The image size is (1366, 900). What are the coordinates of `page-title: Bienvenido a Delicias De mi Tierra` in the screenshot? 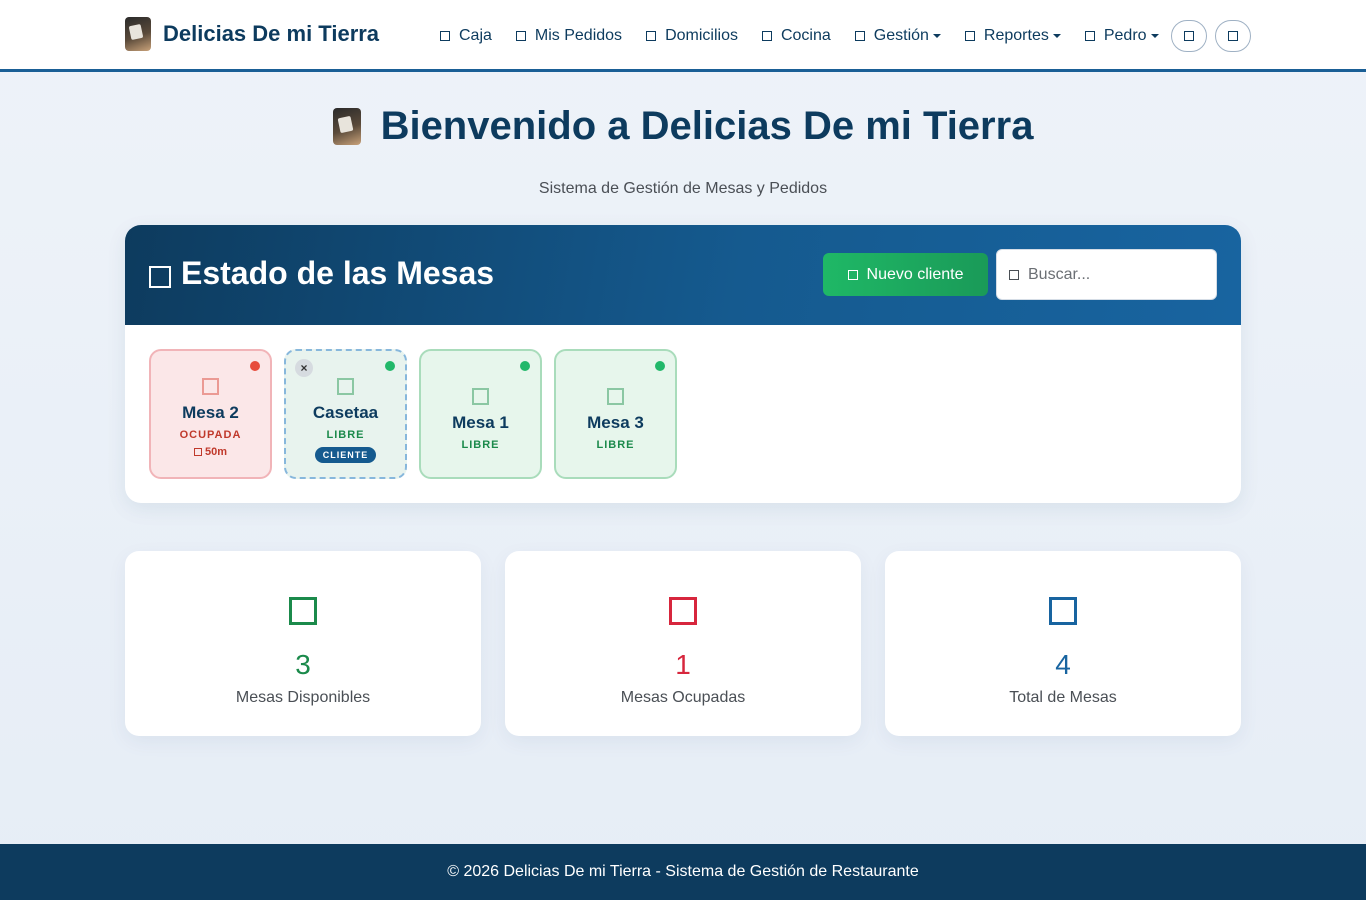 It's located at (707, 126).